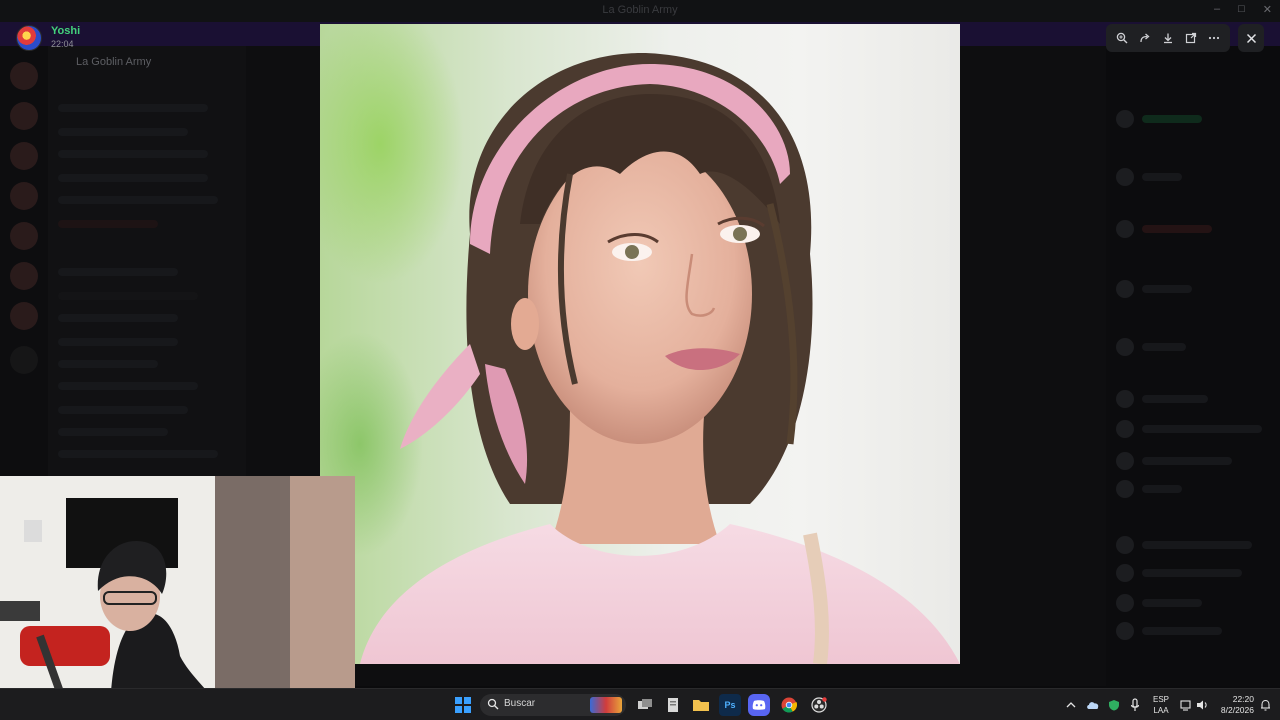 The height and width of the screenshot is (720, 1280). Describe the element at coordinates (701, 705) in the screenshot. I see `file-explorer-icon` at that location.